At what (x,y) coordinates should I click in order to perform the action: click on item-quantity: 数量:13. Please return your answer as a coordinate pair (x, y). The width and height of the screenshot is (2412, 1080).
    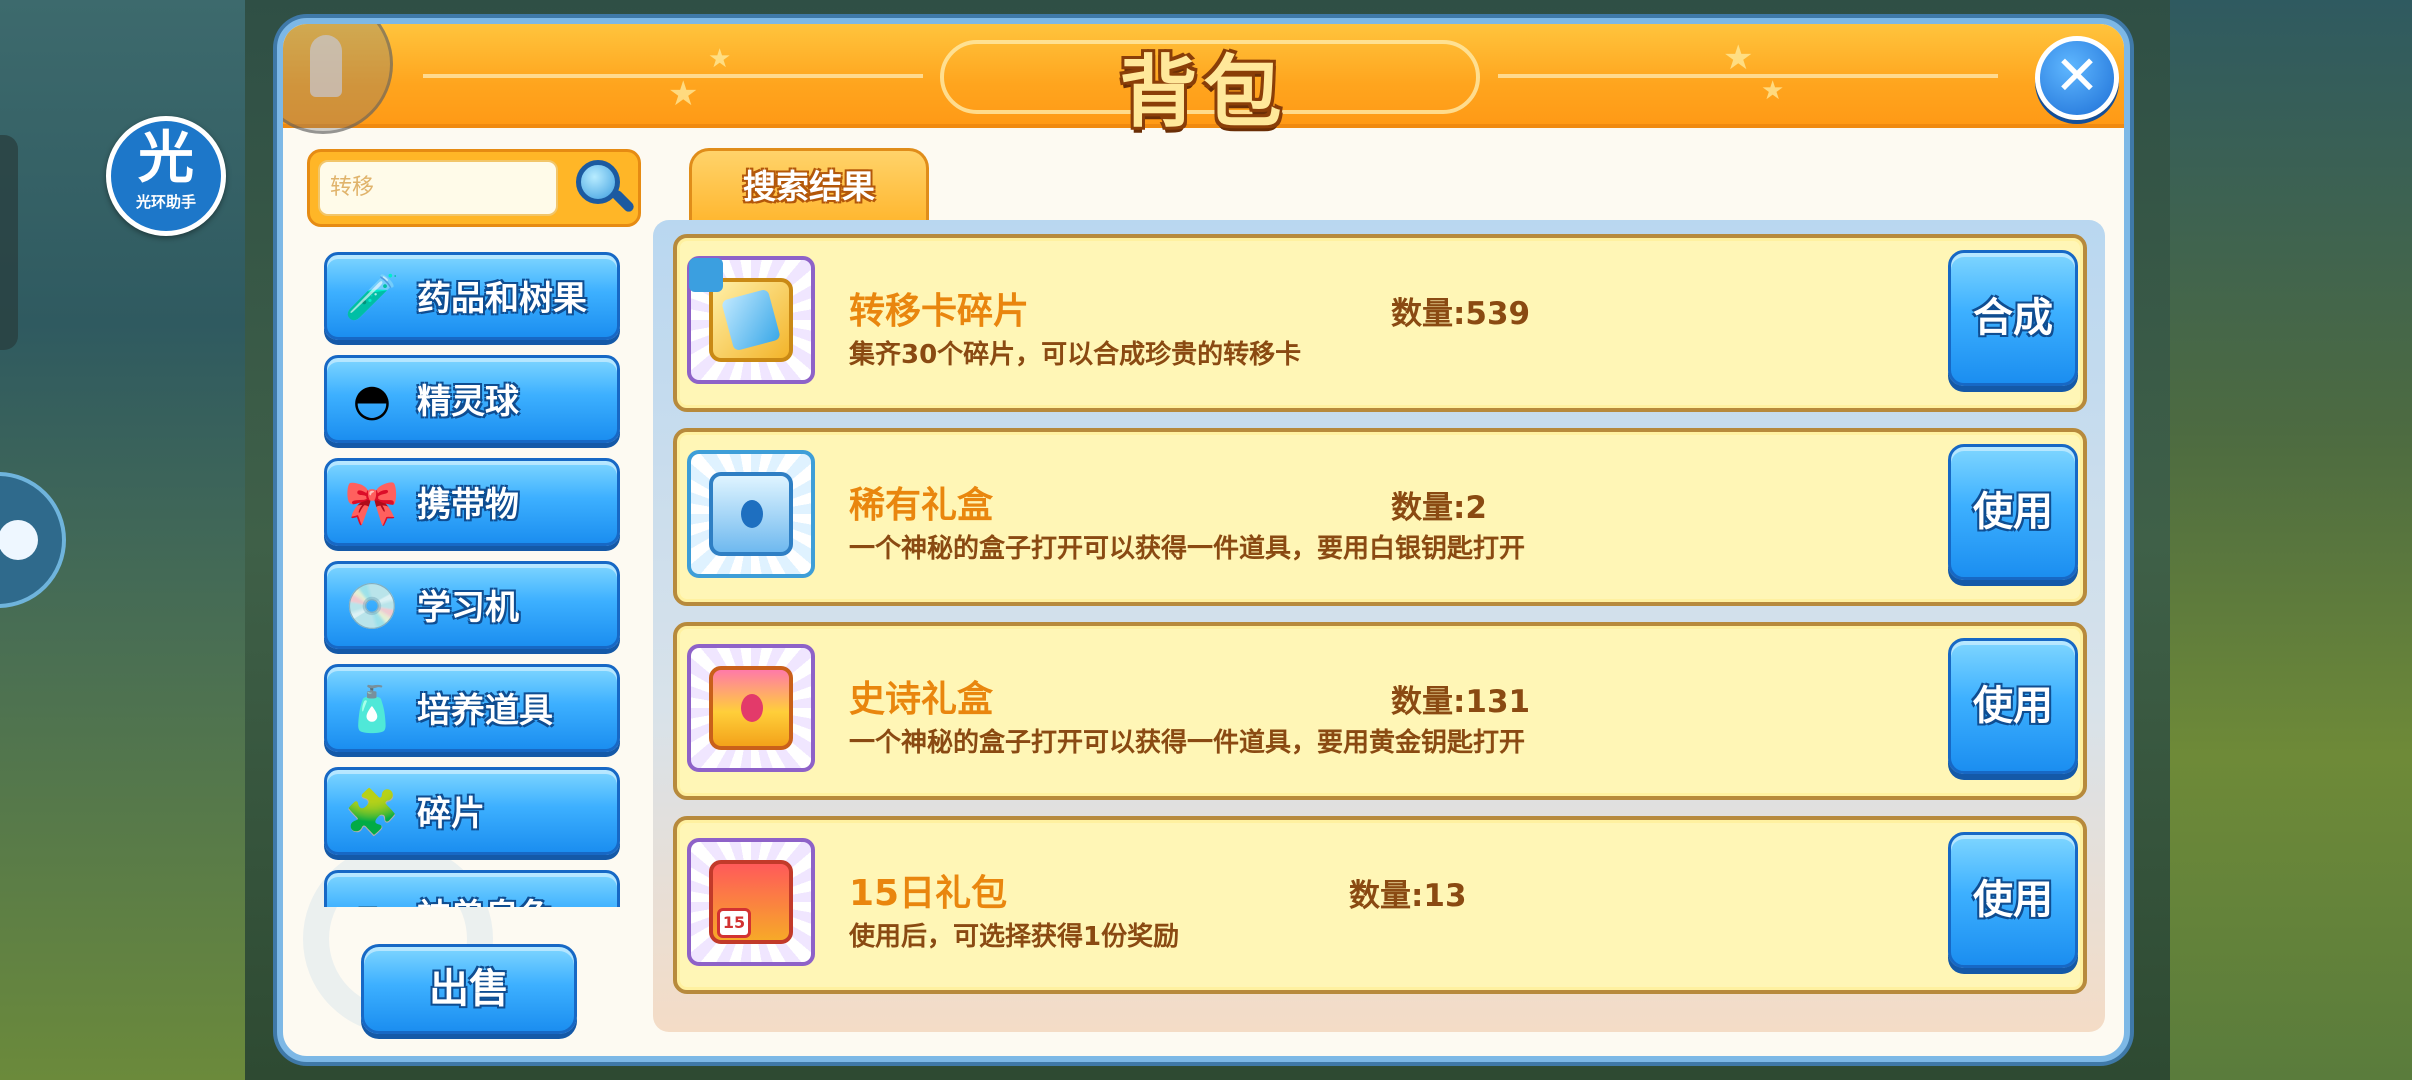
    Looking at the image, I should click on (1408, 896).